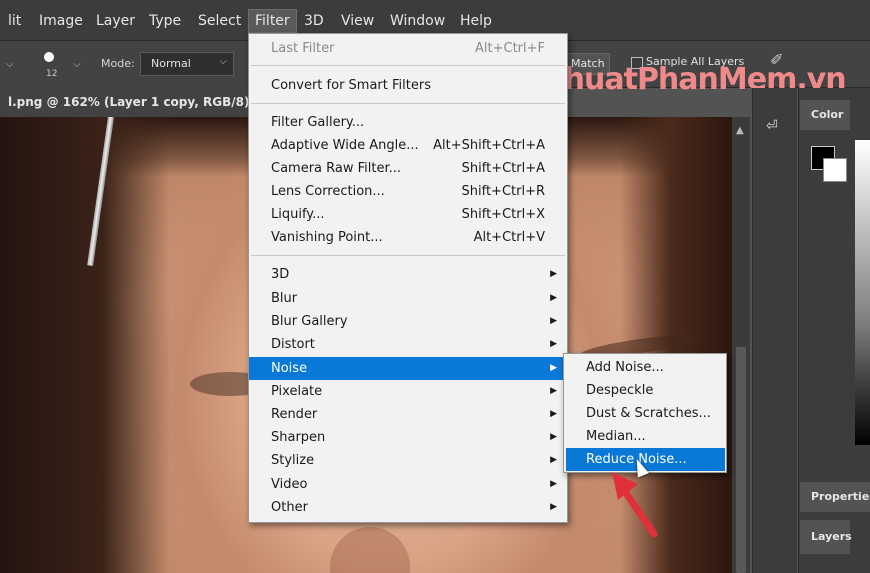 This screenshot has height=573, width=870. Describe the element at coordinates (408, 191) in the screenshot. I see `menu-item-lens-correction: Lens Correction... Shift+Ctrl+R` at that location.